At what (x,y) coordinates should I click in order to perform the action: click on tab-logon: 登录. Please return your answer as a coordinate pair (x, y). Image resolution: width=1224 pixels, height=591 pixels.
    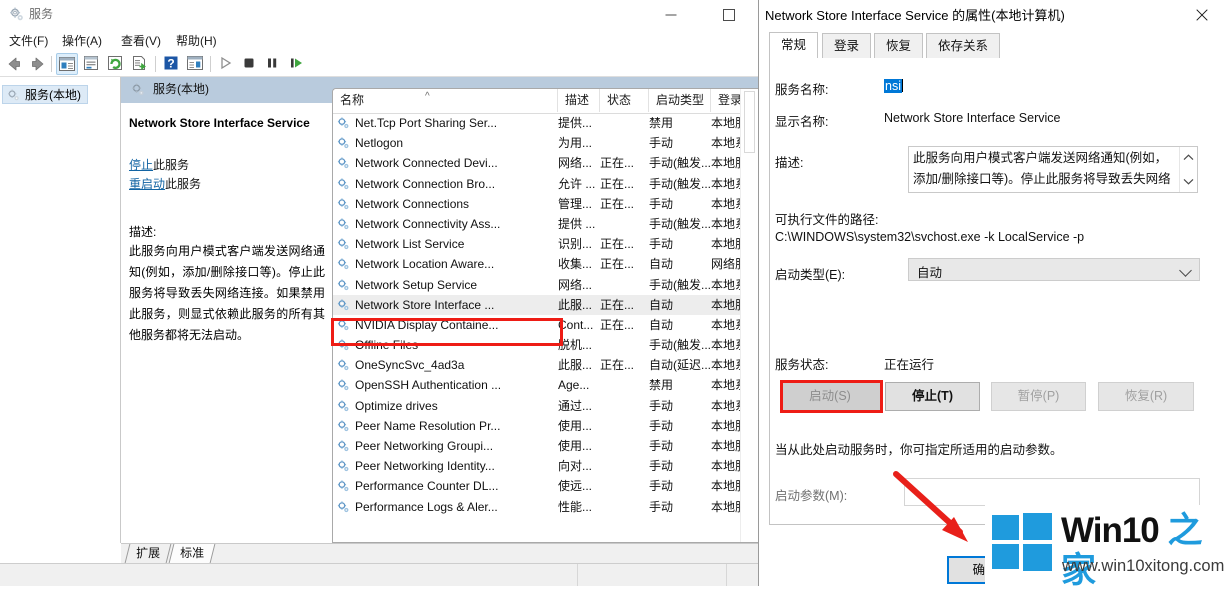
    Looking at the image, I should click on (847, 45).